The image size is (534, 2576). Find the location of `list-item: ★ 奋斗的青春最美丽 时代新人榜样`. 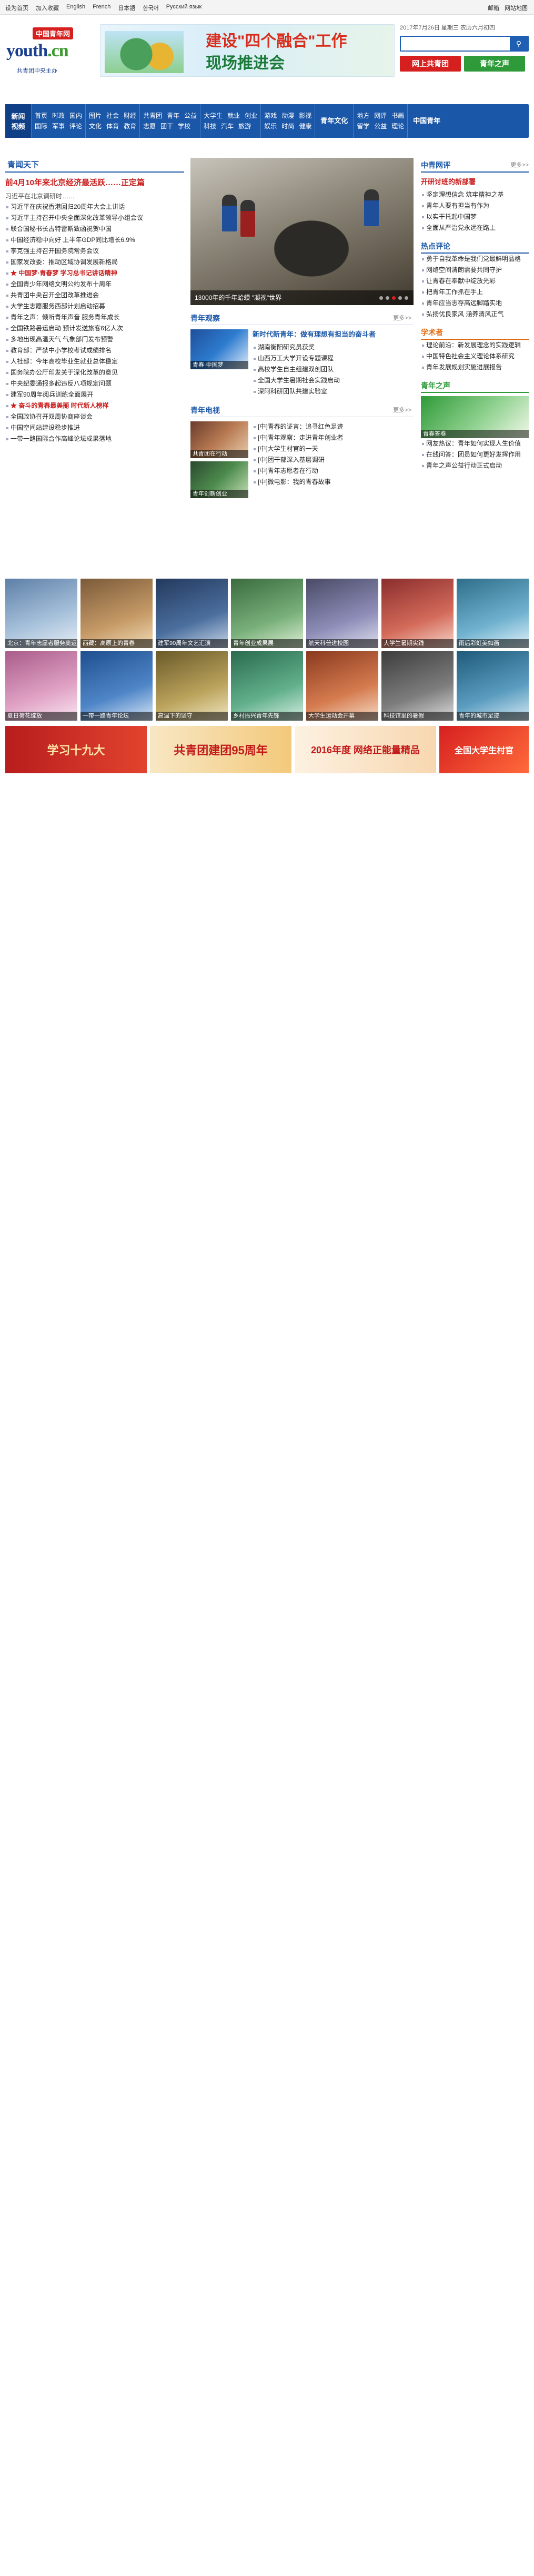

list-item: ★ 奋斗的青春最美丽 时代新人榜样 is located at coordinates (94, 405).